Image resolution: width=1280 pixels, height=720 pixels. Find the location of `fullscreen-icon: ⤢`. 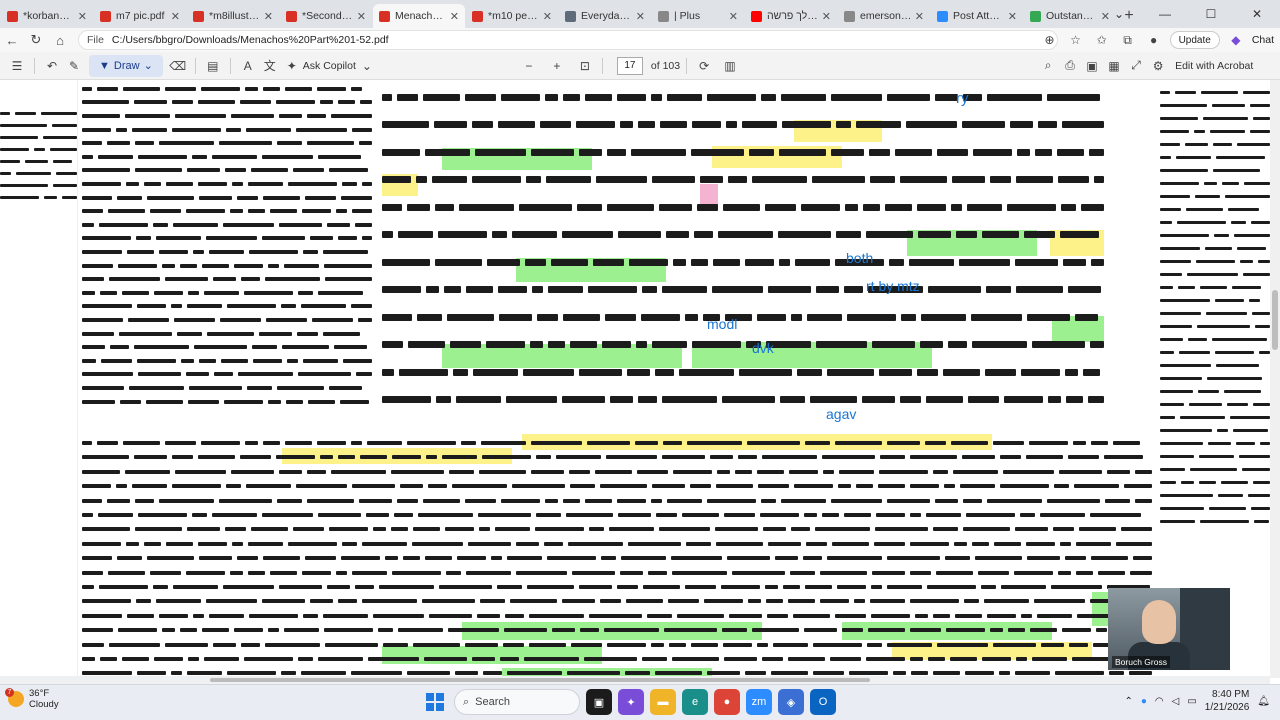

fullscreen-icon: ⤢ is located at coordinates (1136, 66).